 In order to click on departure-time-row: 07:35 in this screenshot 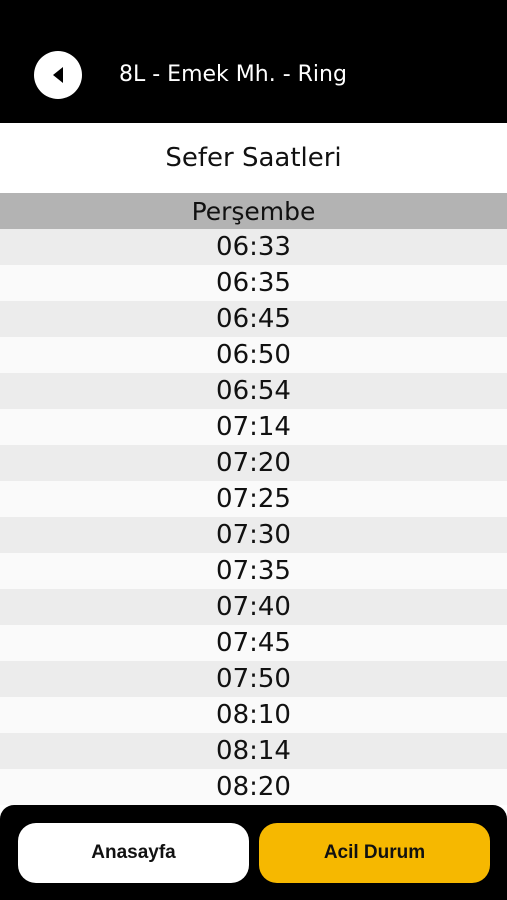, I will do `click(253, 571)`.